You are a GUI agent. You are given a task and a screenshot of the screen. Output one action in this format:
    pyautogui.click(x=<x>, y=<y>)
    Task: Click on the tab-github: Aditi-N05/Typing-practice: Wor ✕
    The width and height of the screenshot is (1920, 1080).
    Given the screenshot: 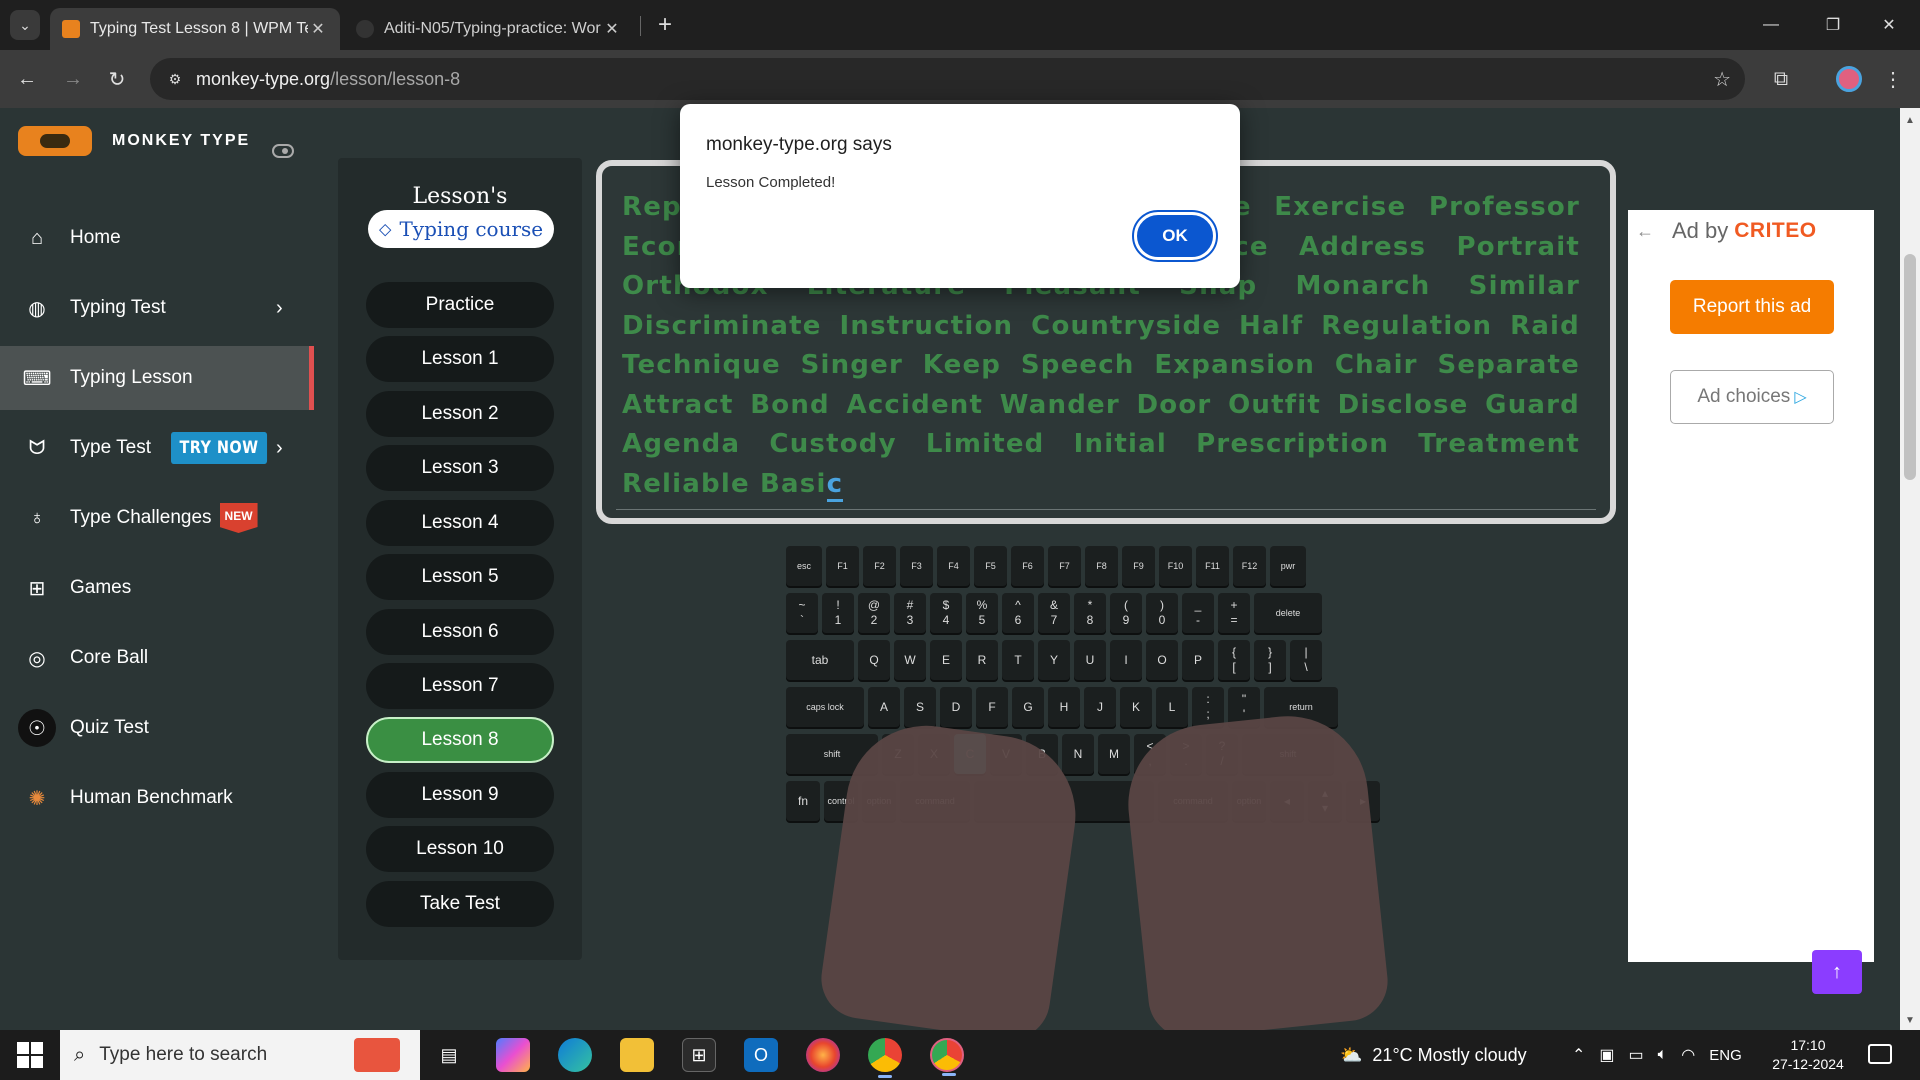 What is the action you would take?
    pyautogui.click(x=489, y=29)
    